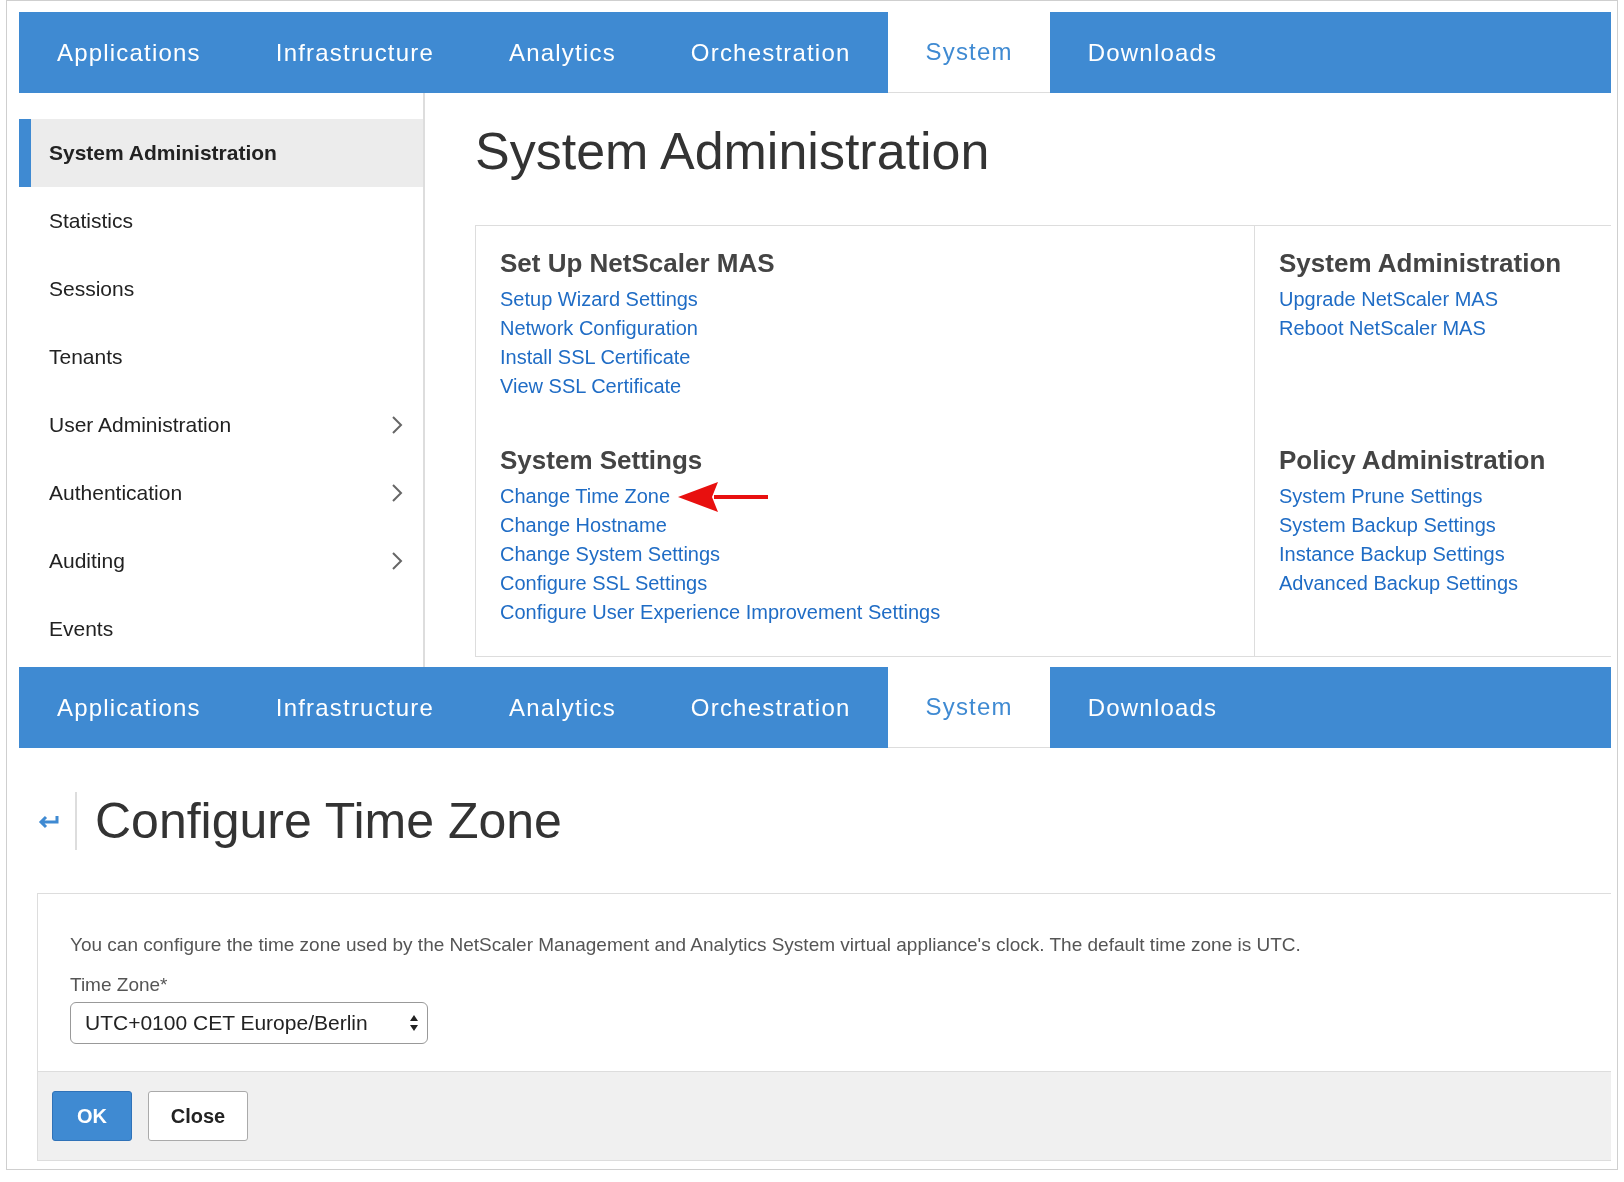 This screenshot has height=1182, width=1624. I want to click on close-button: Close, so click(198, 1116).